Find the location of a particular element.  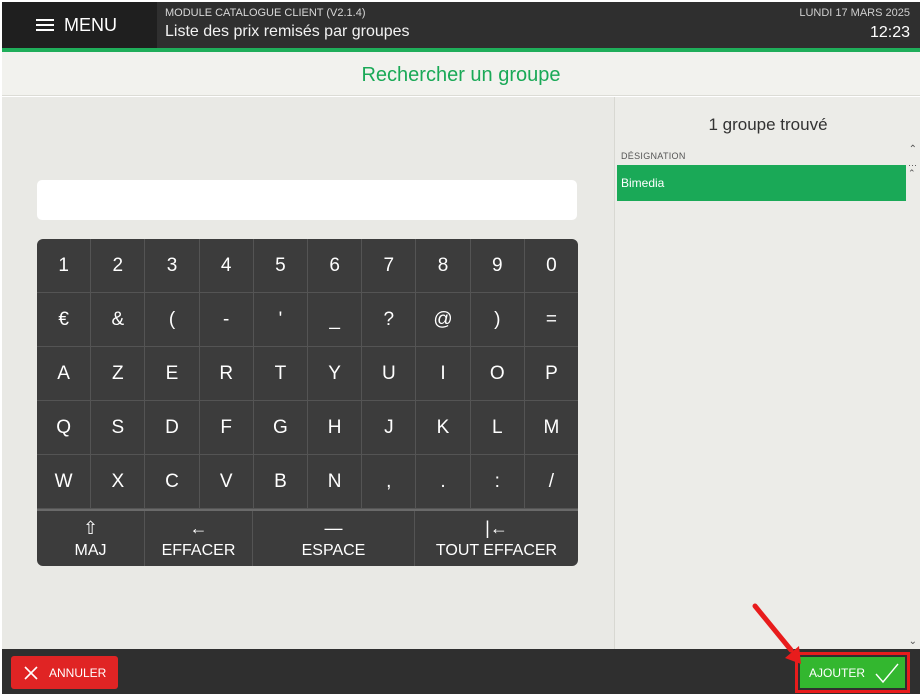

clear-all-label: TOUT EFFACER is located at coordinates (496, 550).